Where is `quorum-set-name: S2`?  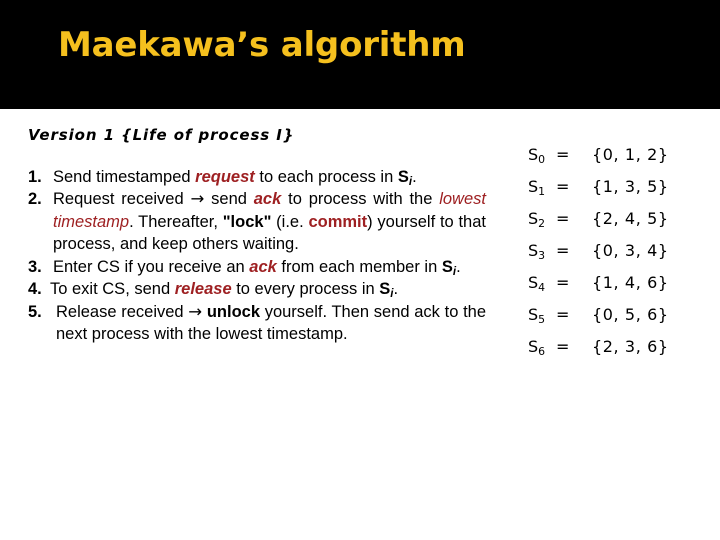 quorum-set-name: S2 is located at coordinates (542, 220).